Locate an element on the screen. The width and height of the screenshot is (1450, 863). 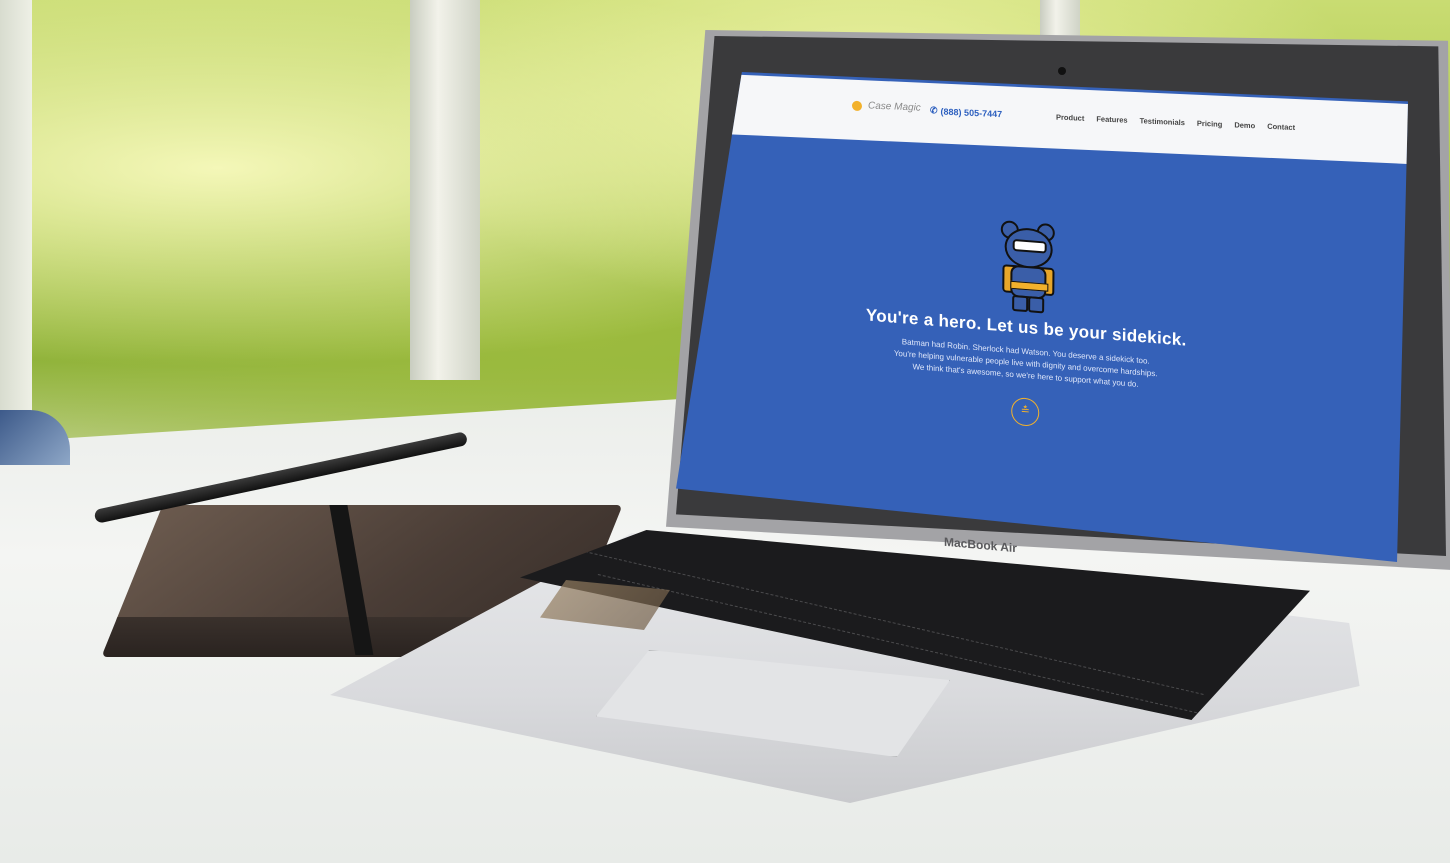
nav-pricing: Pricing is located at coordinates (1209, 124).